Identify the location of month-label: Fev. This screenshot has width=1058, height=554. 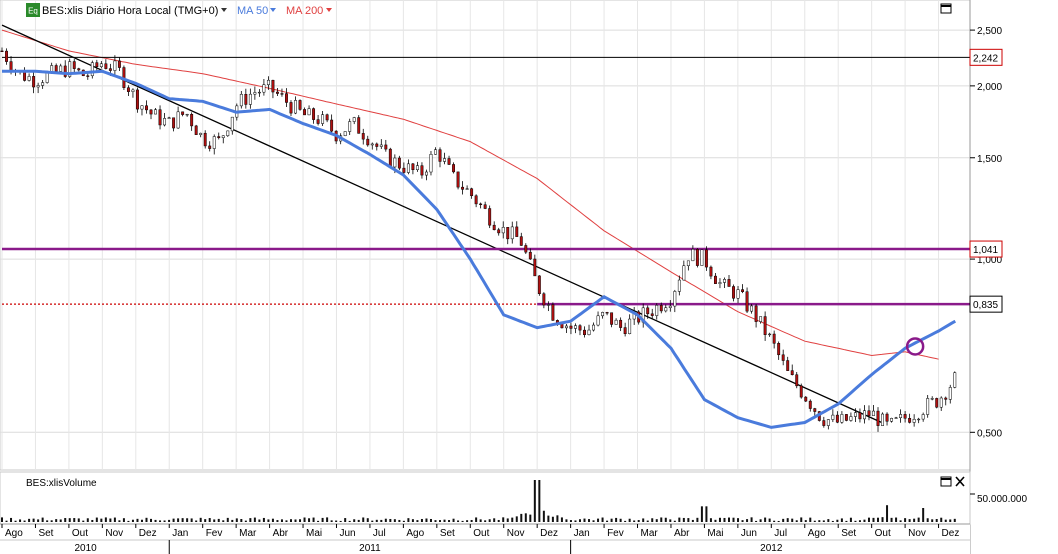
(214, 533).